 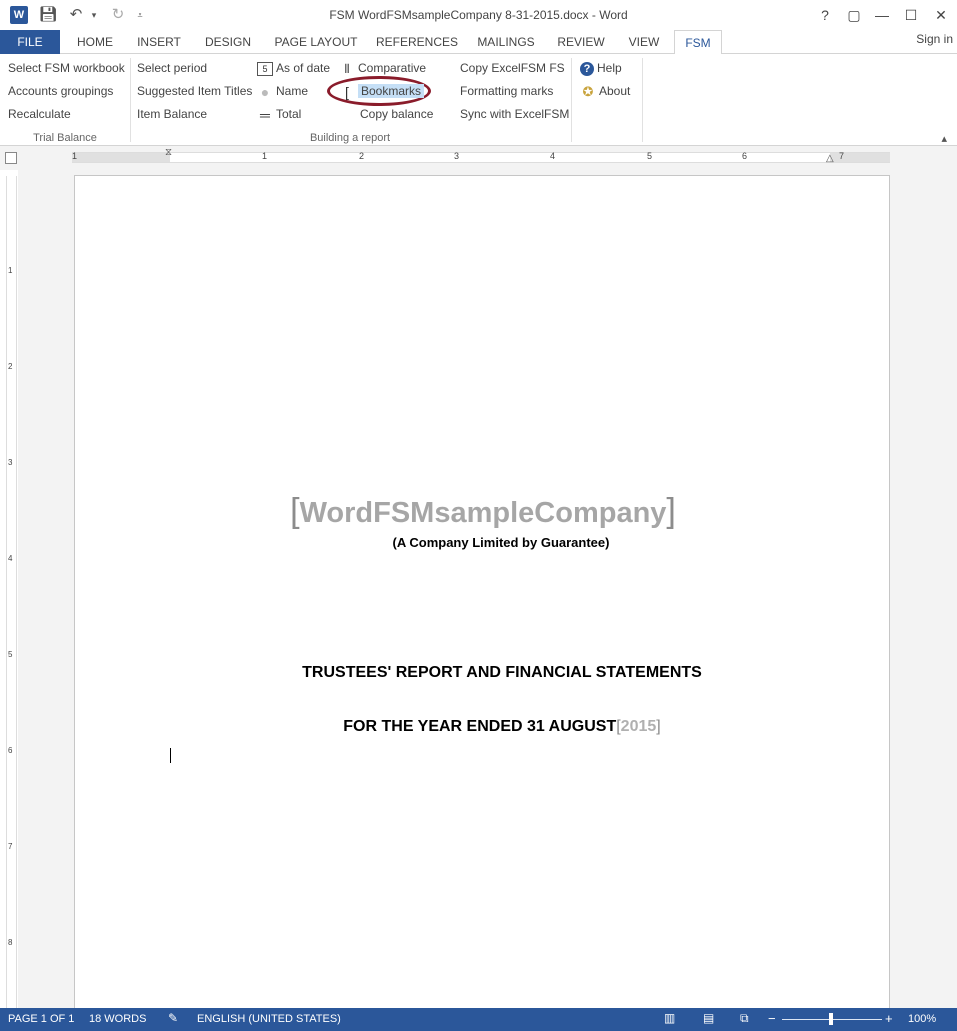 What do you see at coordinates (392, 68) in the screenshot?
I see `comparative-label: Comparative` at bounding box center [392, 68].